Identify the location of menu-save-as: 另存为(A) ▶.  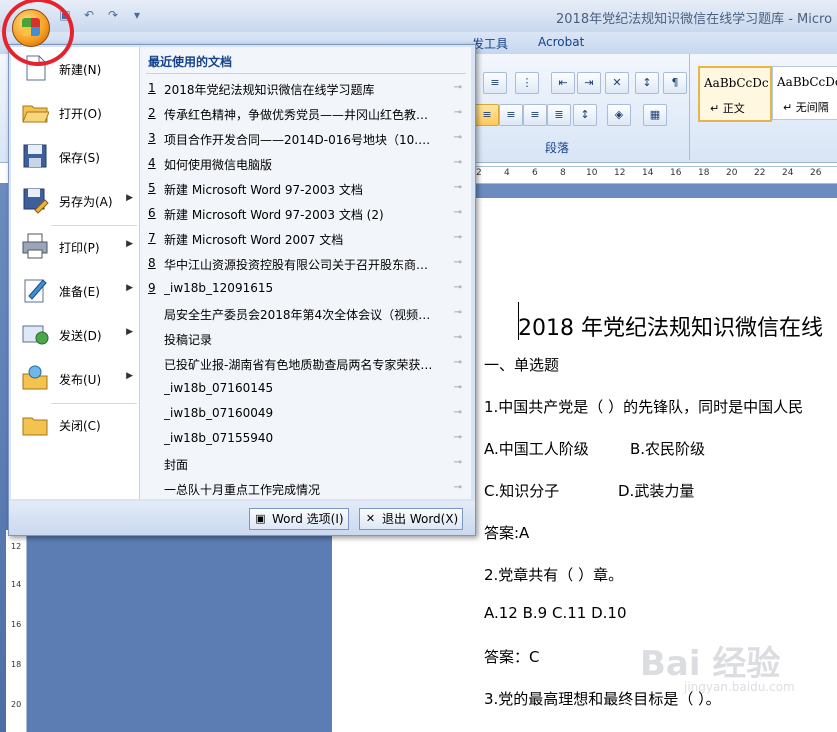
(76, 201).